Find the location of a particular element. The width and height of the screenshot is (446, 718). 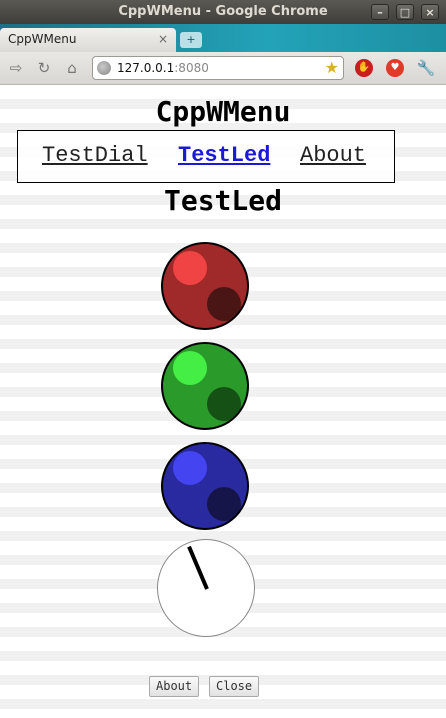

window-title-bar: CppWMenu - Google Chrome – □ × is located at coordinates (223, 12).